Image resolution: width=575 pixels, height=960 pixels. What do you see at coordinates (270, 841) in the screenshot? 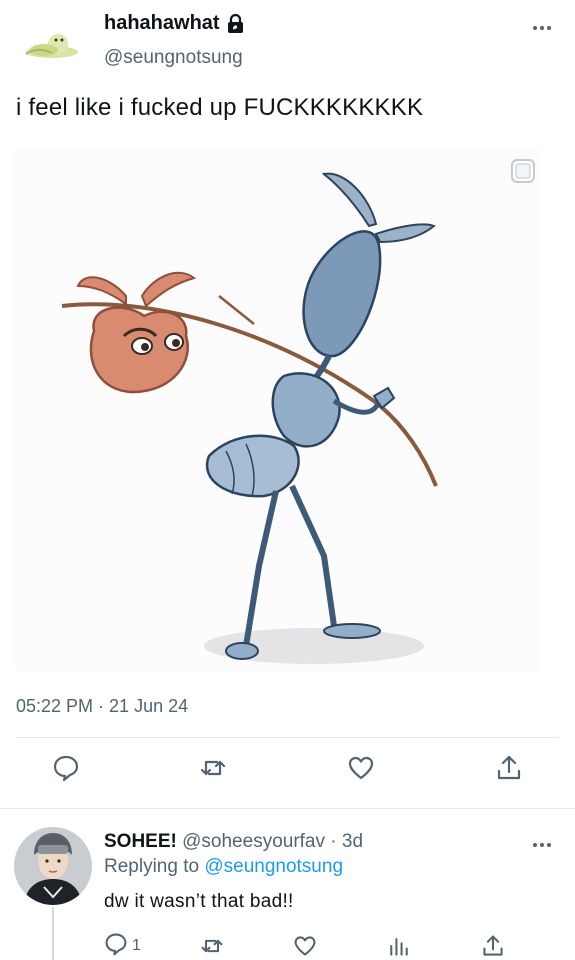
I see `reply-handle-meta: @soheesyourfav · 3d` at bounding box center [270, 841].